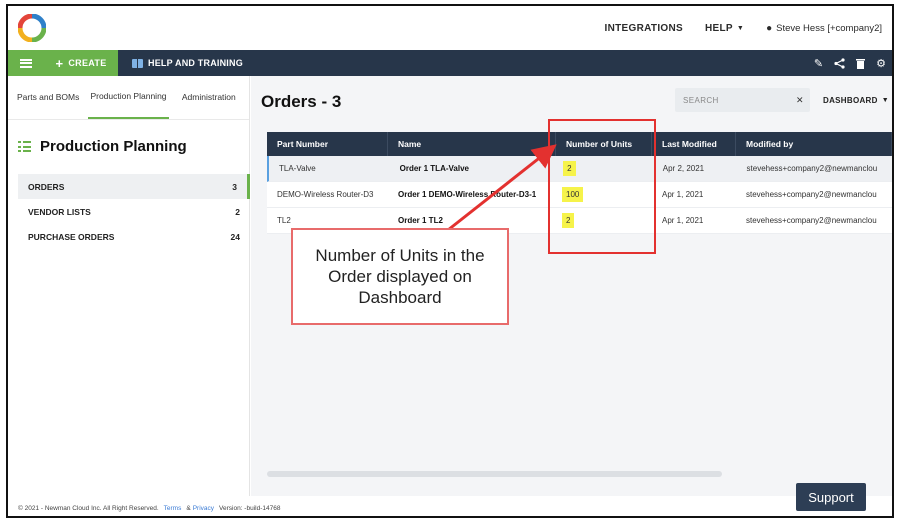 This screenshot has height=522, width=900. I want to click on integrations-link: INTEGRATIONS, so click(644, 28).